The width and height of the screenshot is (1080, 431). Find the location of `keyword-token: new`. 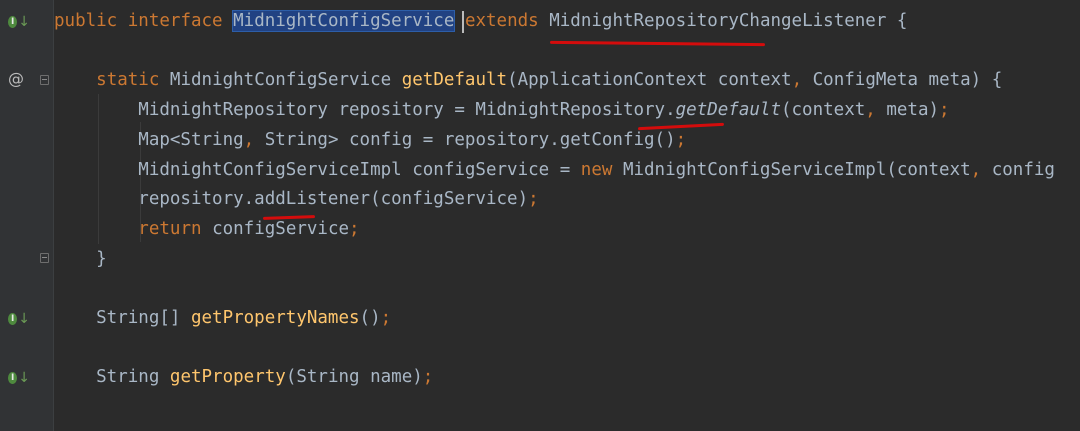

keyword-token: new is located at coordinates (601, 169).